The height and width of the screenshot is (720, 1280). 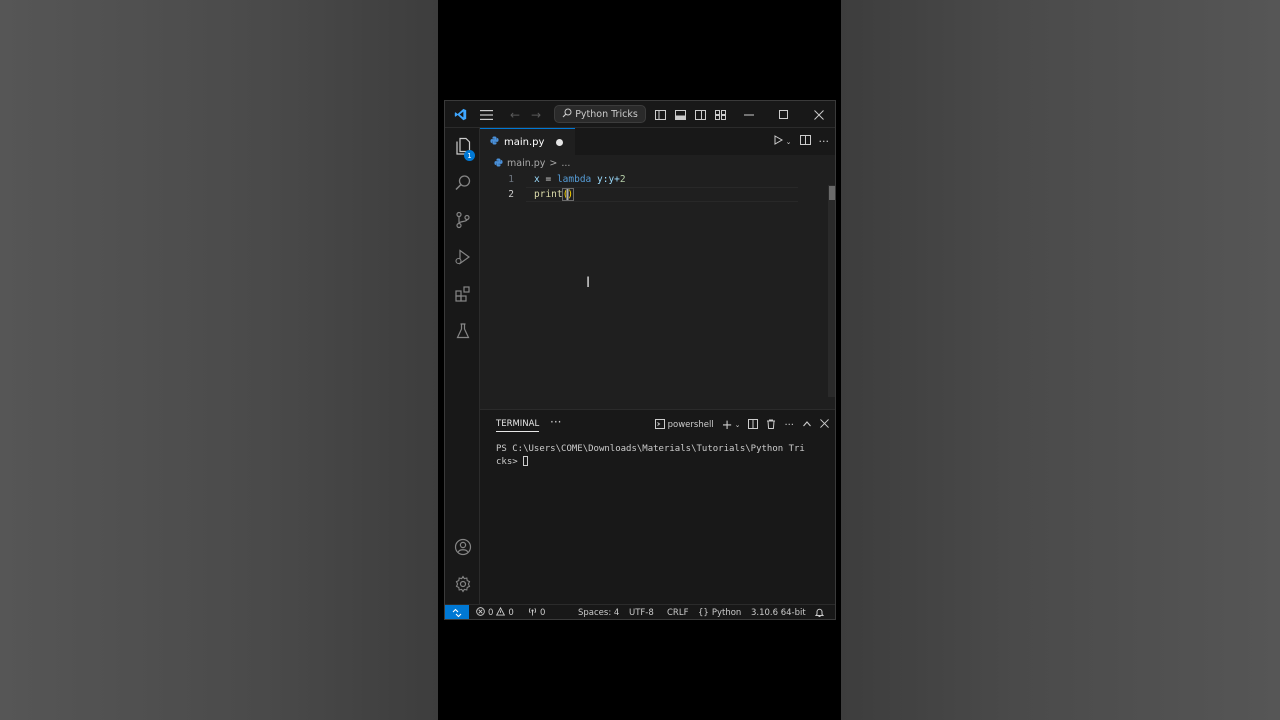 What do you see at coordinates (511, 179) in the screenshot?
I see `line-number: 1` at bounding box center [511, 179].